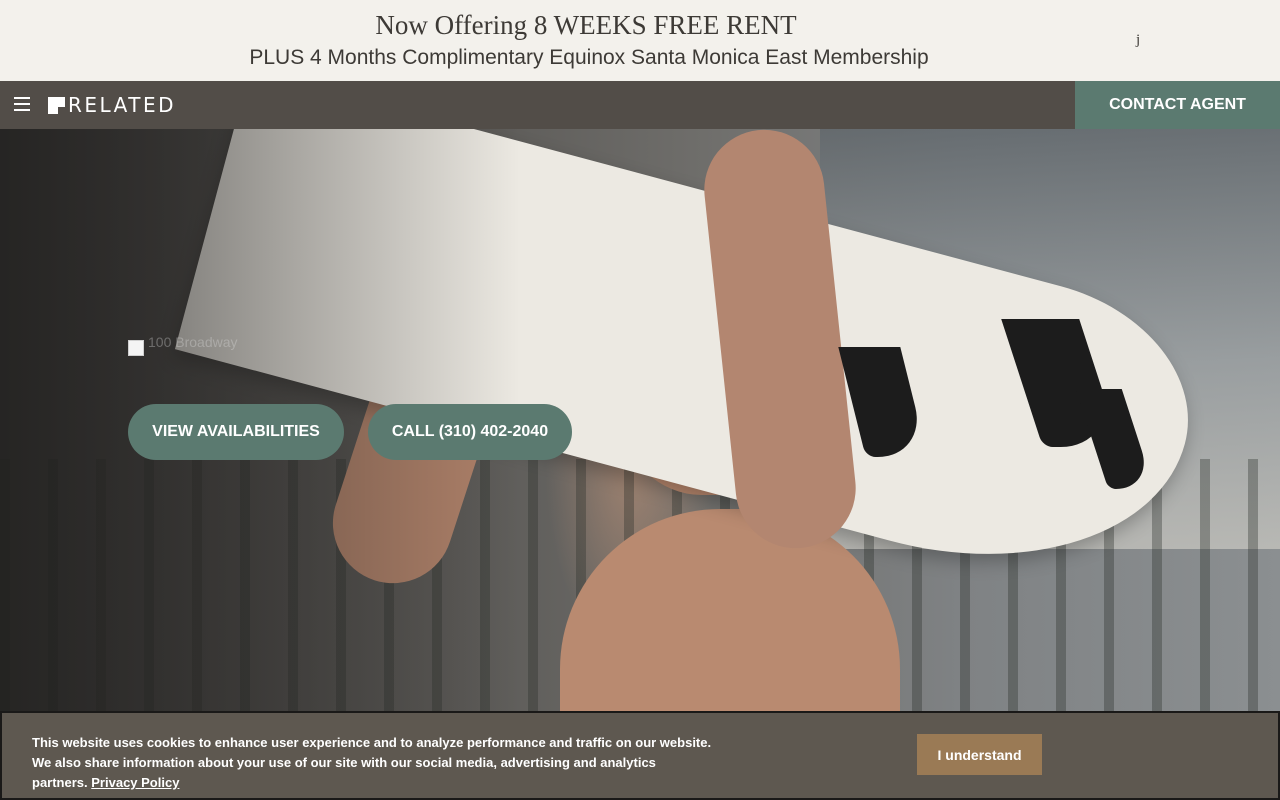  I want to click on promo-headline: Now Offering 8 WEEKS FREE RENT, so click(586, 25).